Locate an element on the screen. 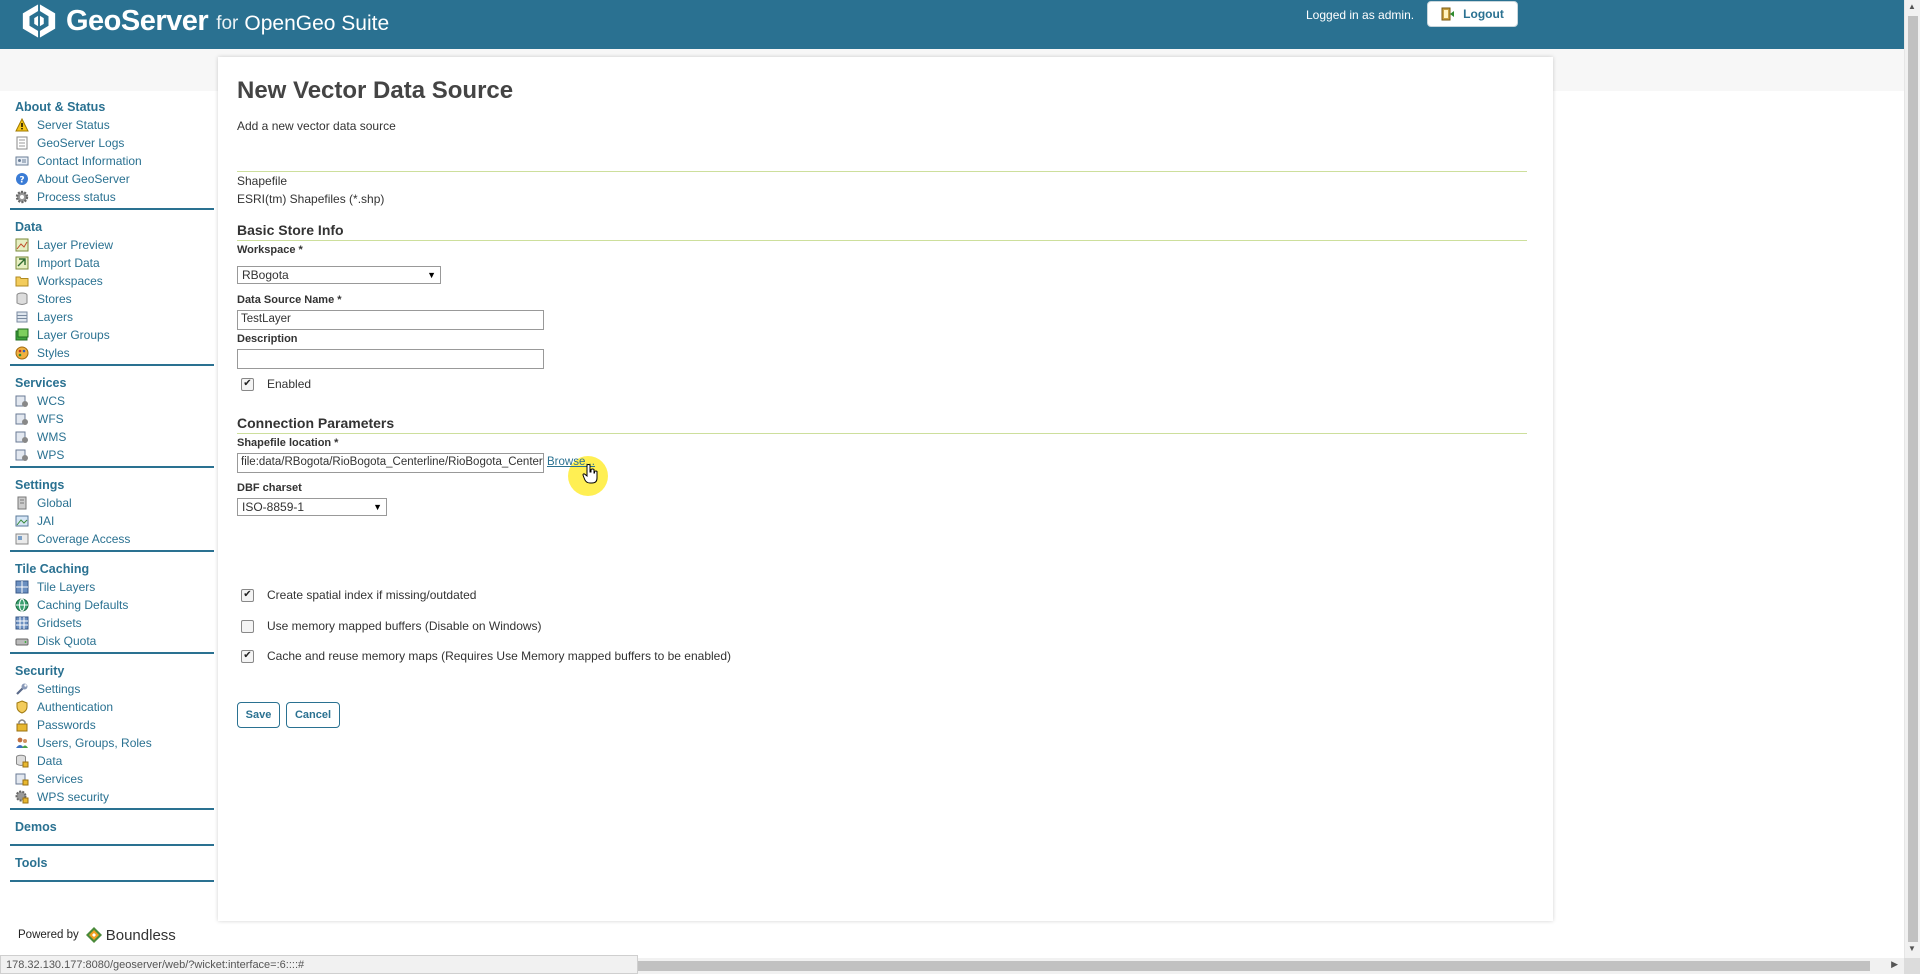 This screenshot has width=1920, height=974. nav-section-title: Security is located at coordinates (112, 671).